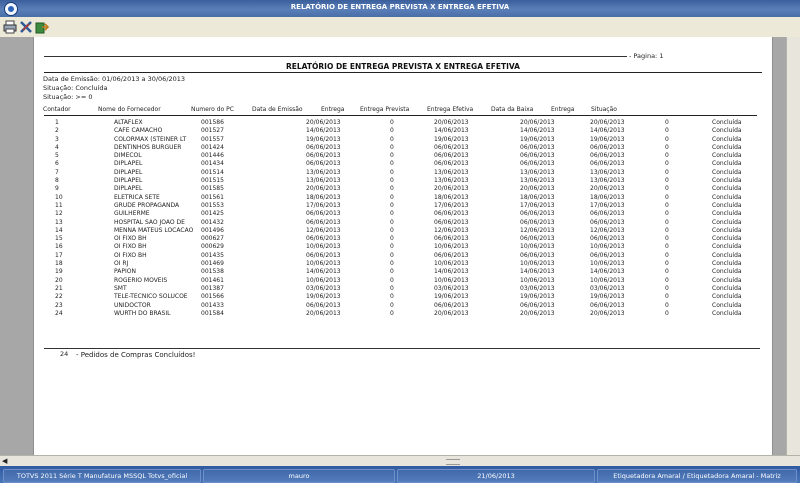  Describe the element at coordinates (59, 313) in the screenshot. I see `table-cell: 24` at that location.